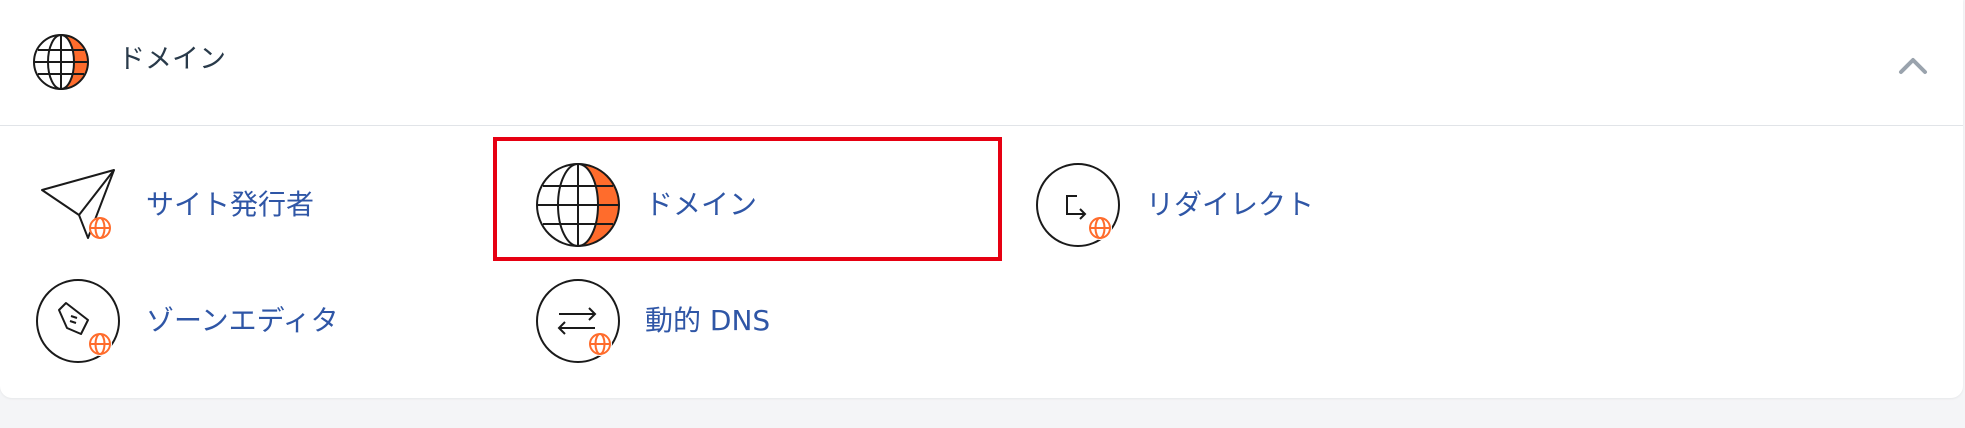  Describe the element at coordinates (230, 204) in the screenshot. I see `item-label: サイト発行者` at that location.